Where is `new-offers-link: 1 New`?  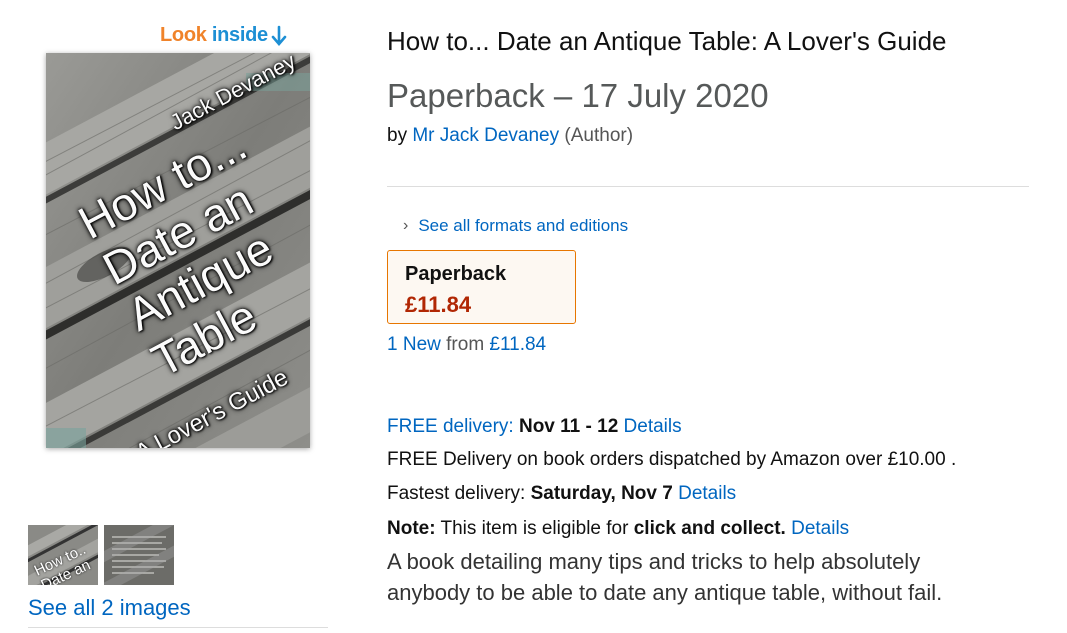
new-offers-link: 1 New is located at coordinates (414, 344).